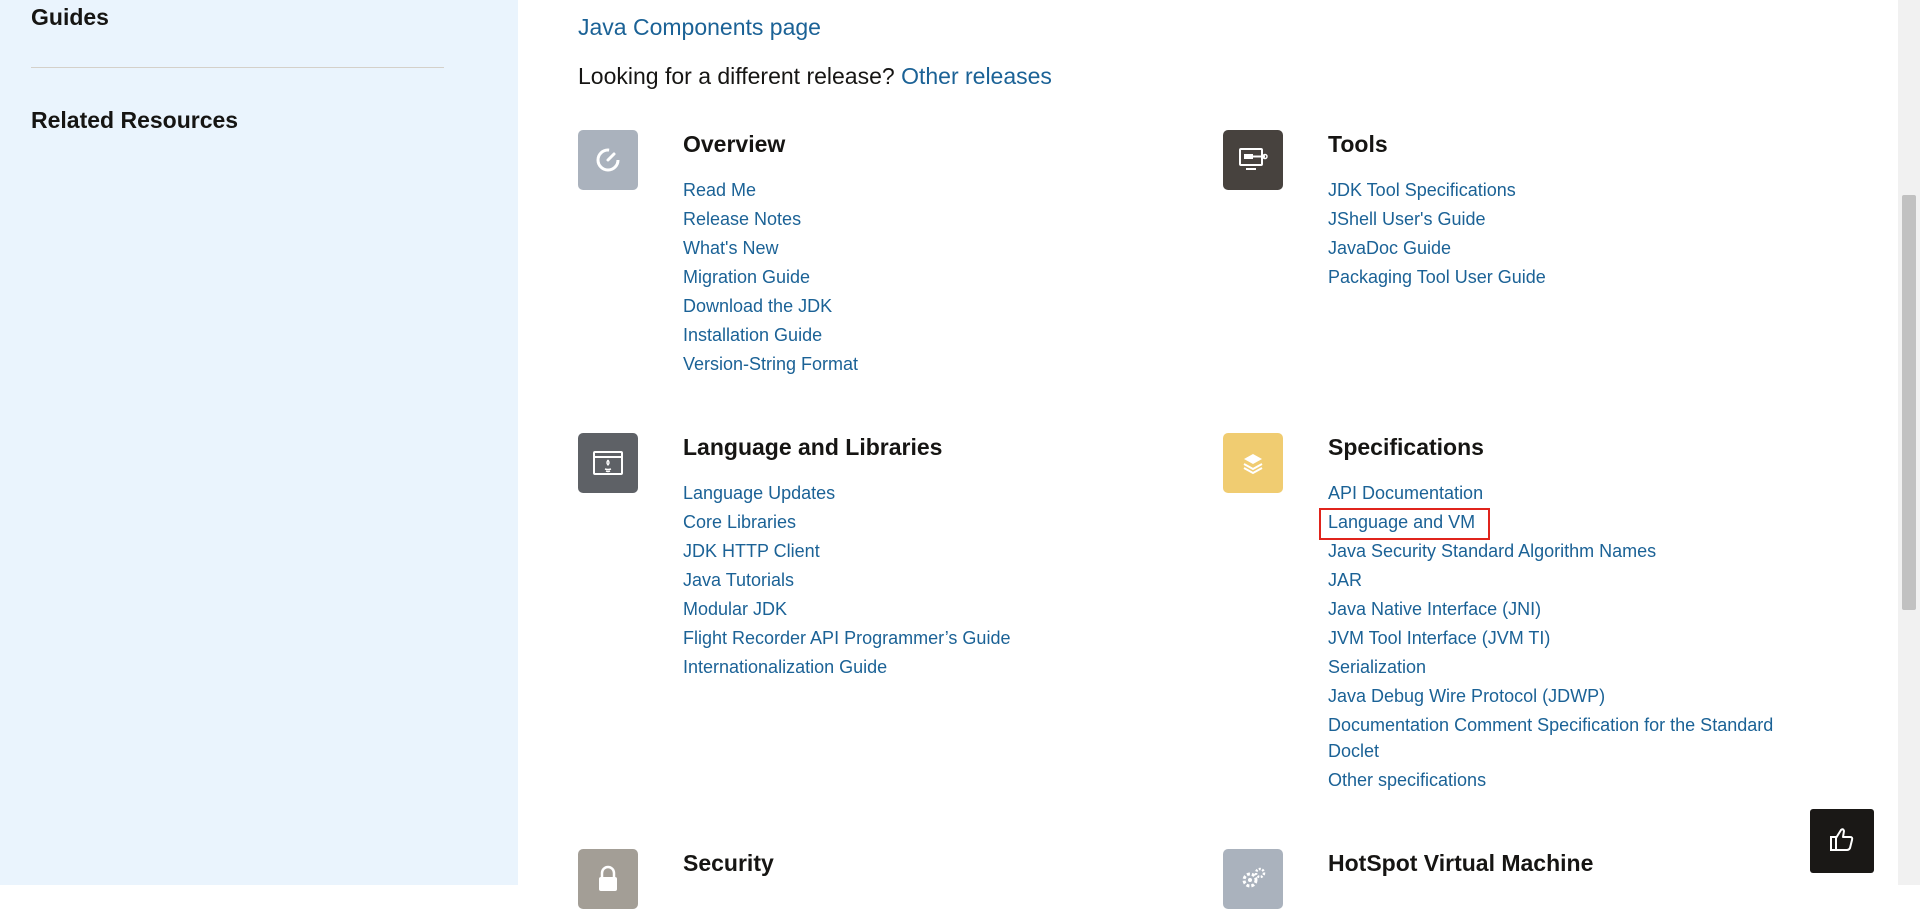 This screenshot has width=1920, height=909. Describe the element at coordinates (1405, 493) in the screenshot. I see `api-documentation-link: API Documentation` at that location.